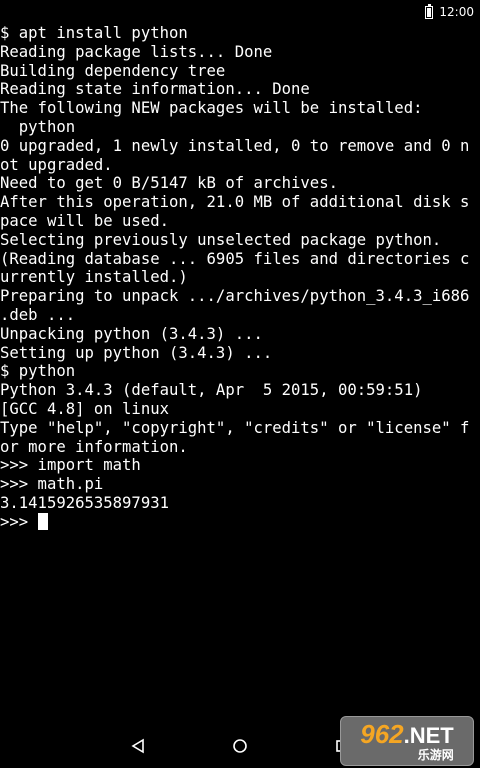  What do you see at coordinates (94, 33) in the screenshot?
I see `terminal-line: $ apt install python` at bounding box center [94, 33].